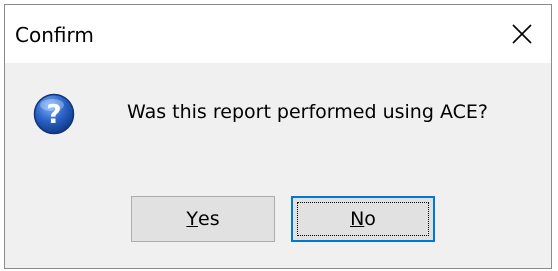 The height and width of the screenshot is (271, 558). I want to click on yes-label-rest: es, so click(209, 219).